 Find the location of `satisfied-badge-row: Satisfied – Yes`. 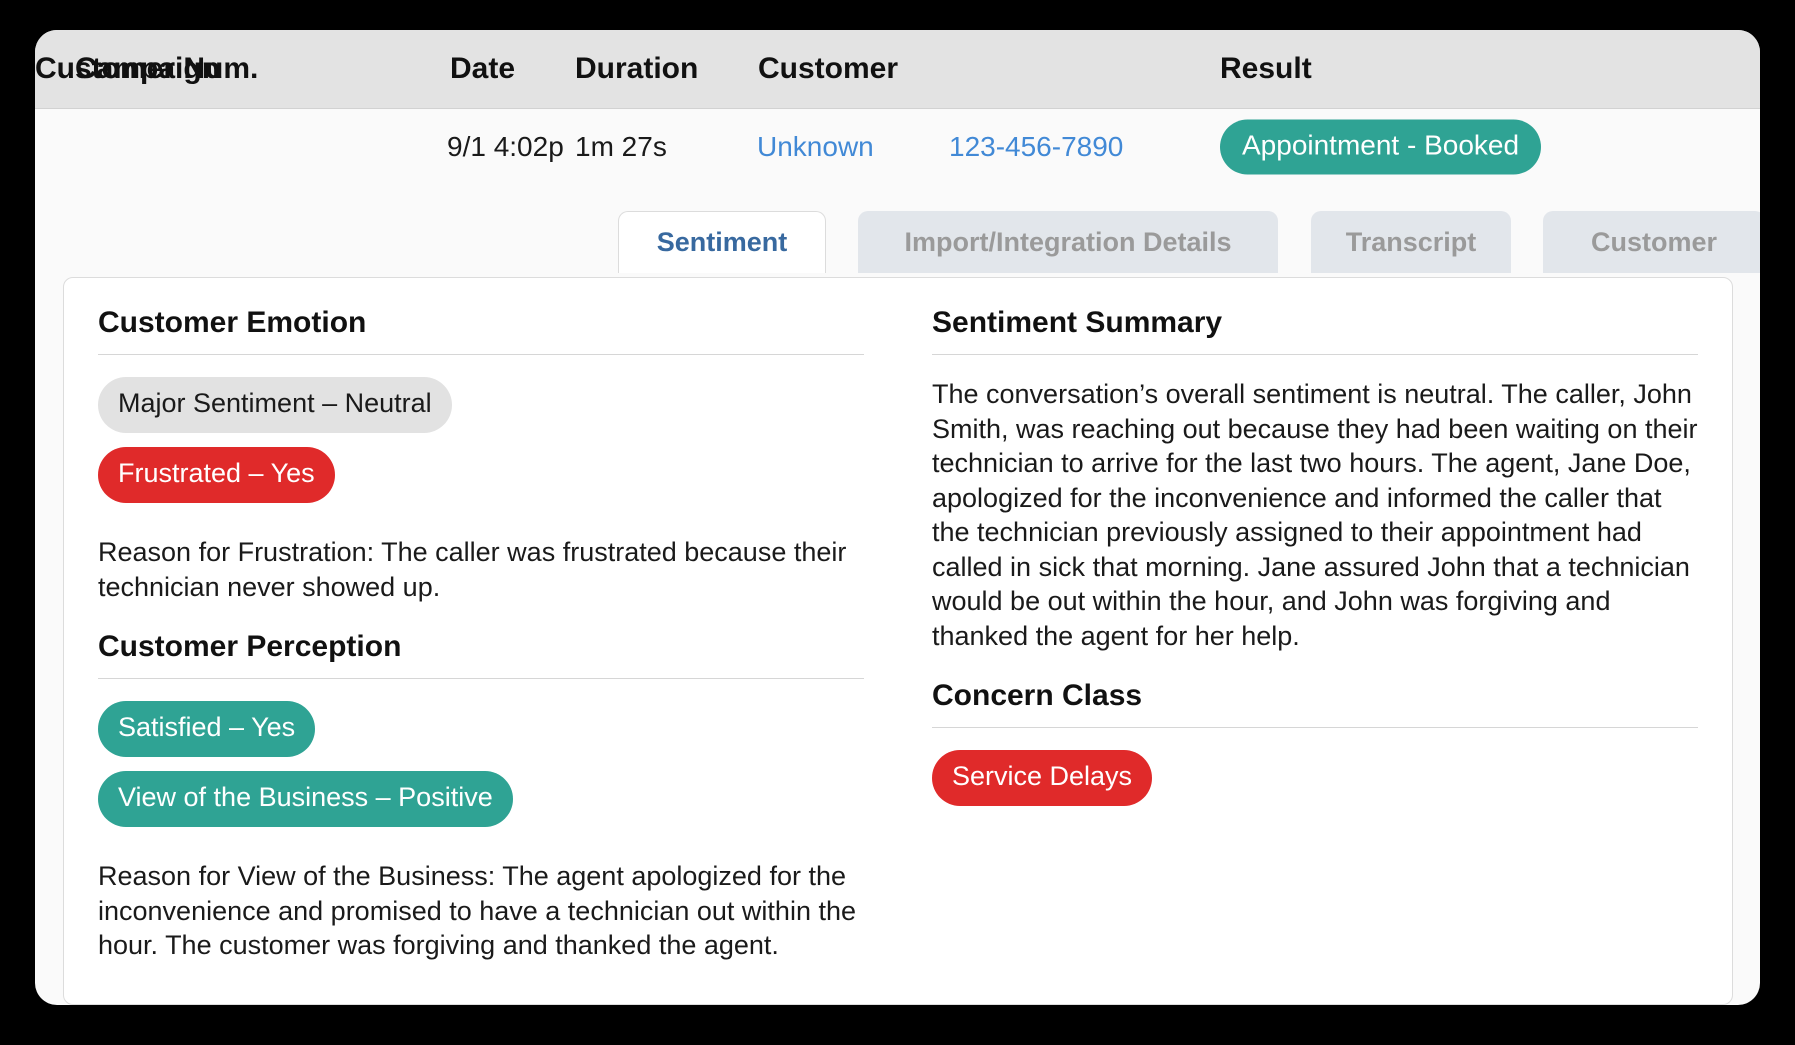

satisfied-badge-row: Satisfied – Yes is located at coordinates (481, 729).